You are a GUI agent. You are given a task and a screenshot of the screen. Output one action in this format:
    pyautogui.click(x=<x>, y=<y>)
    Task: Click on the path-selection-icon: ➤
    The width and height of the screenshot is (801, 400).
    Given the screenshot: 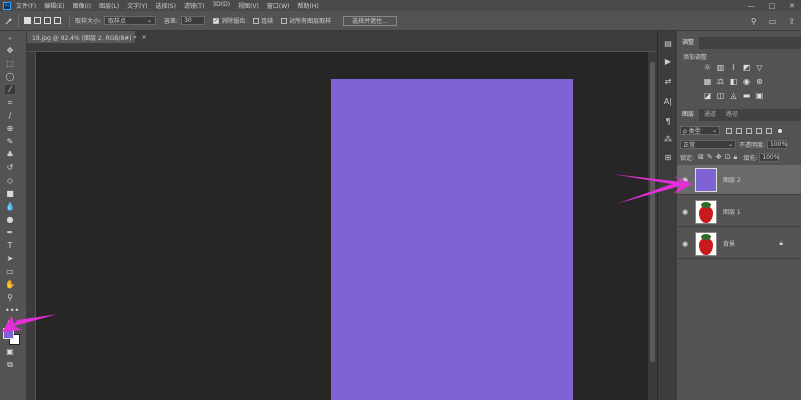 What is the action you would take?
    pyautogui.click(x=10, y=258)
    